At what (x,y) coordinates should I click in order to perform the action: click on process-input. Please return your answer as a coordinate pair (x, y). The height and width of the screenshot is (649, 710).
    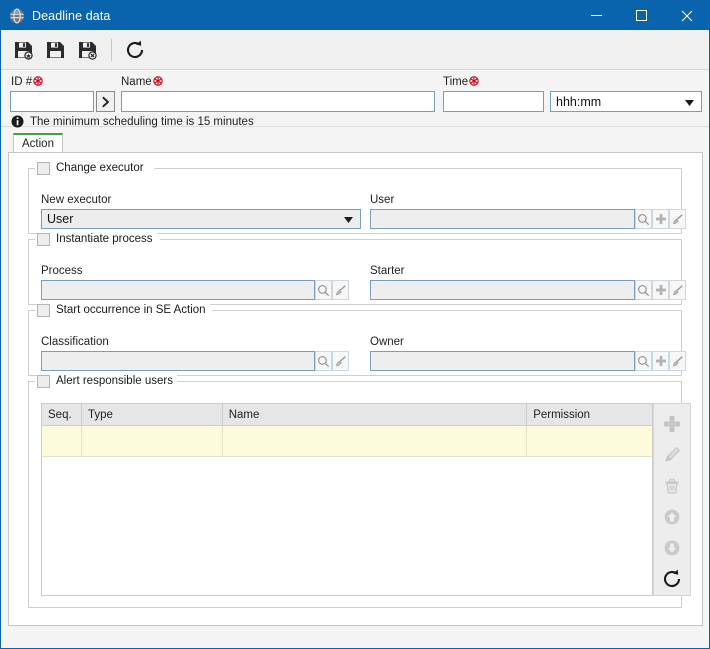
    Looking at the image, I should click on (178, 290).